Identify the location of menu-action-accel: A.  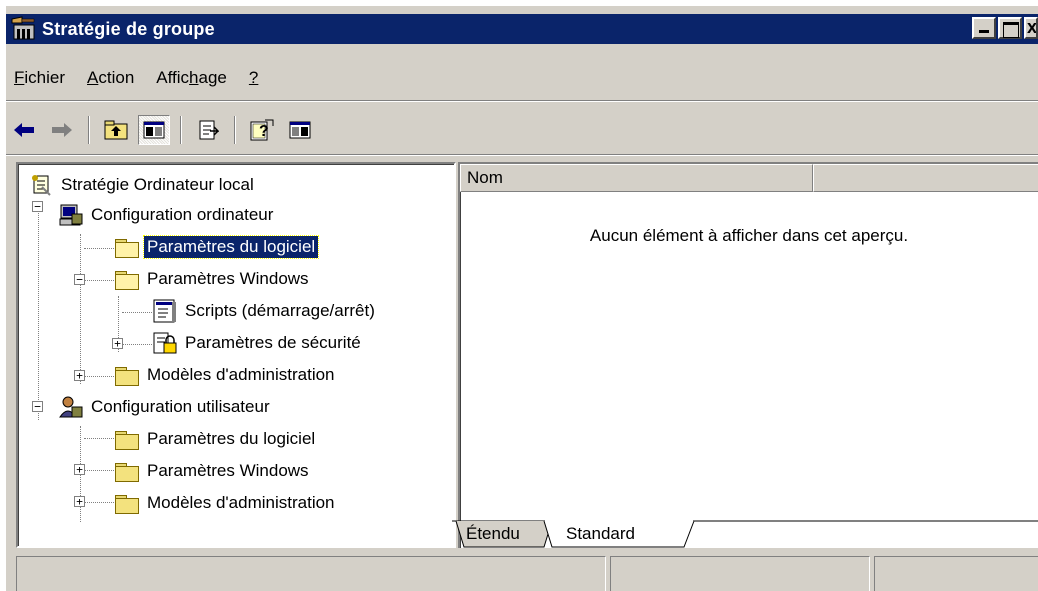
(93, 77).